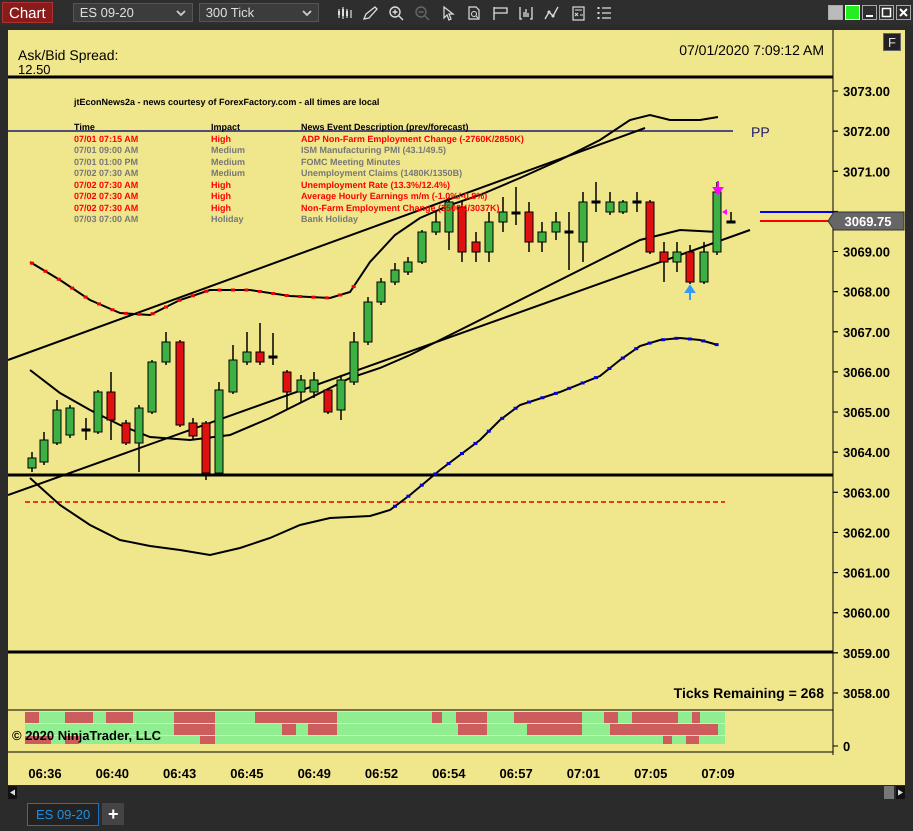  What do you see at coordinates (866, 412) in the screenshot?
I see `price-axis-label: 3065.00` at bounding box center [866, 412].